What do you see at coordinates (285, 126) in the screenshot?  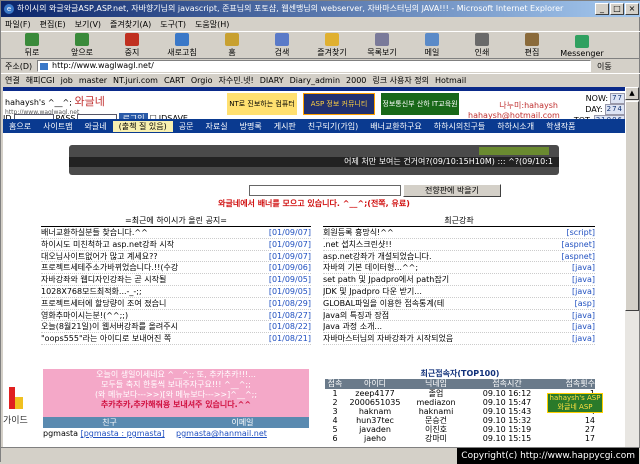 I see `nav-item: 게시판` at bounding box center [285, 126].